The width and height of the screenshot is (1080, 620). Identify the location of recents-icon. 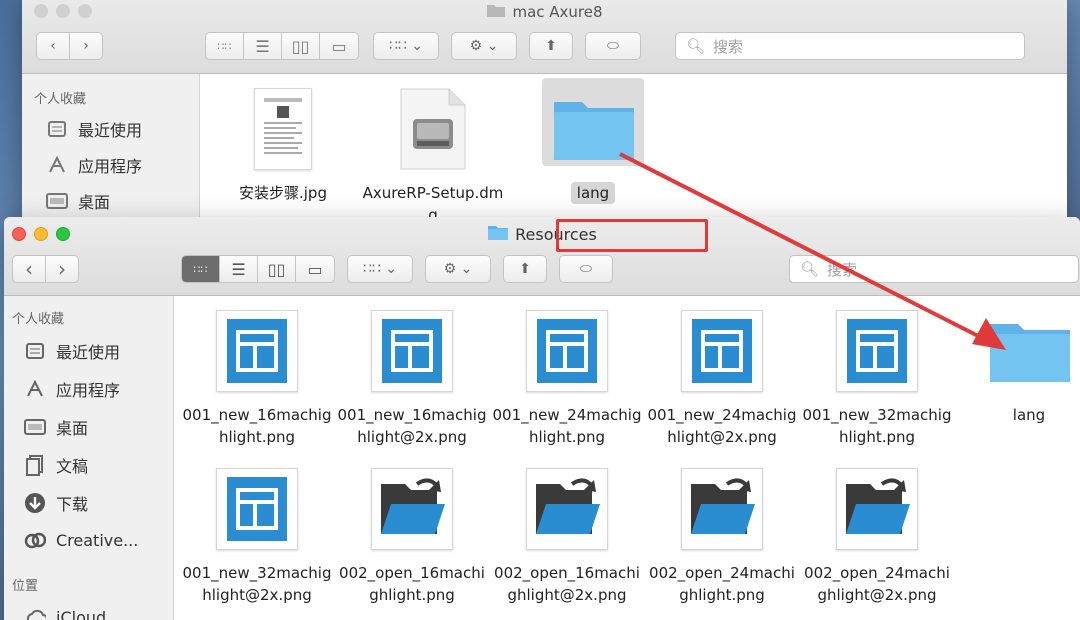
(35, 351).